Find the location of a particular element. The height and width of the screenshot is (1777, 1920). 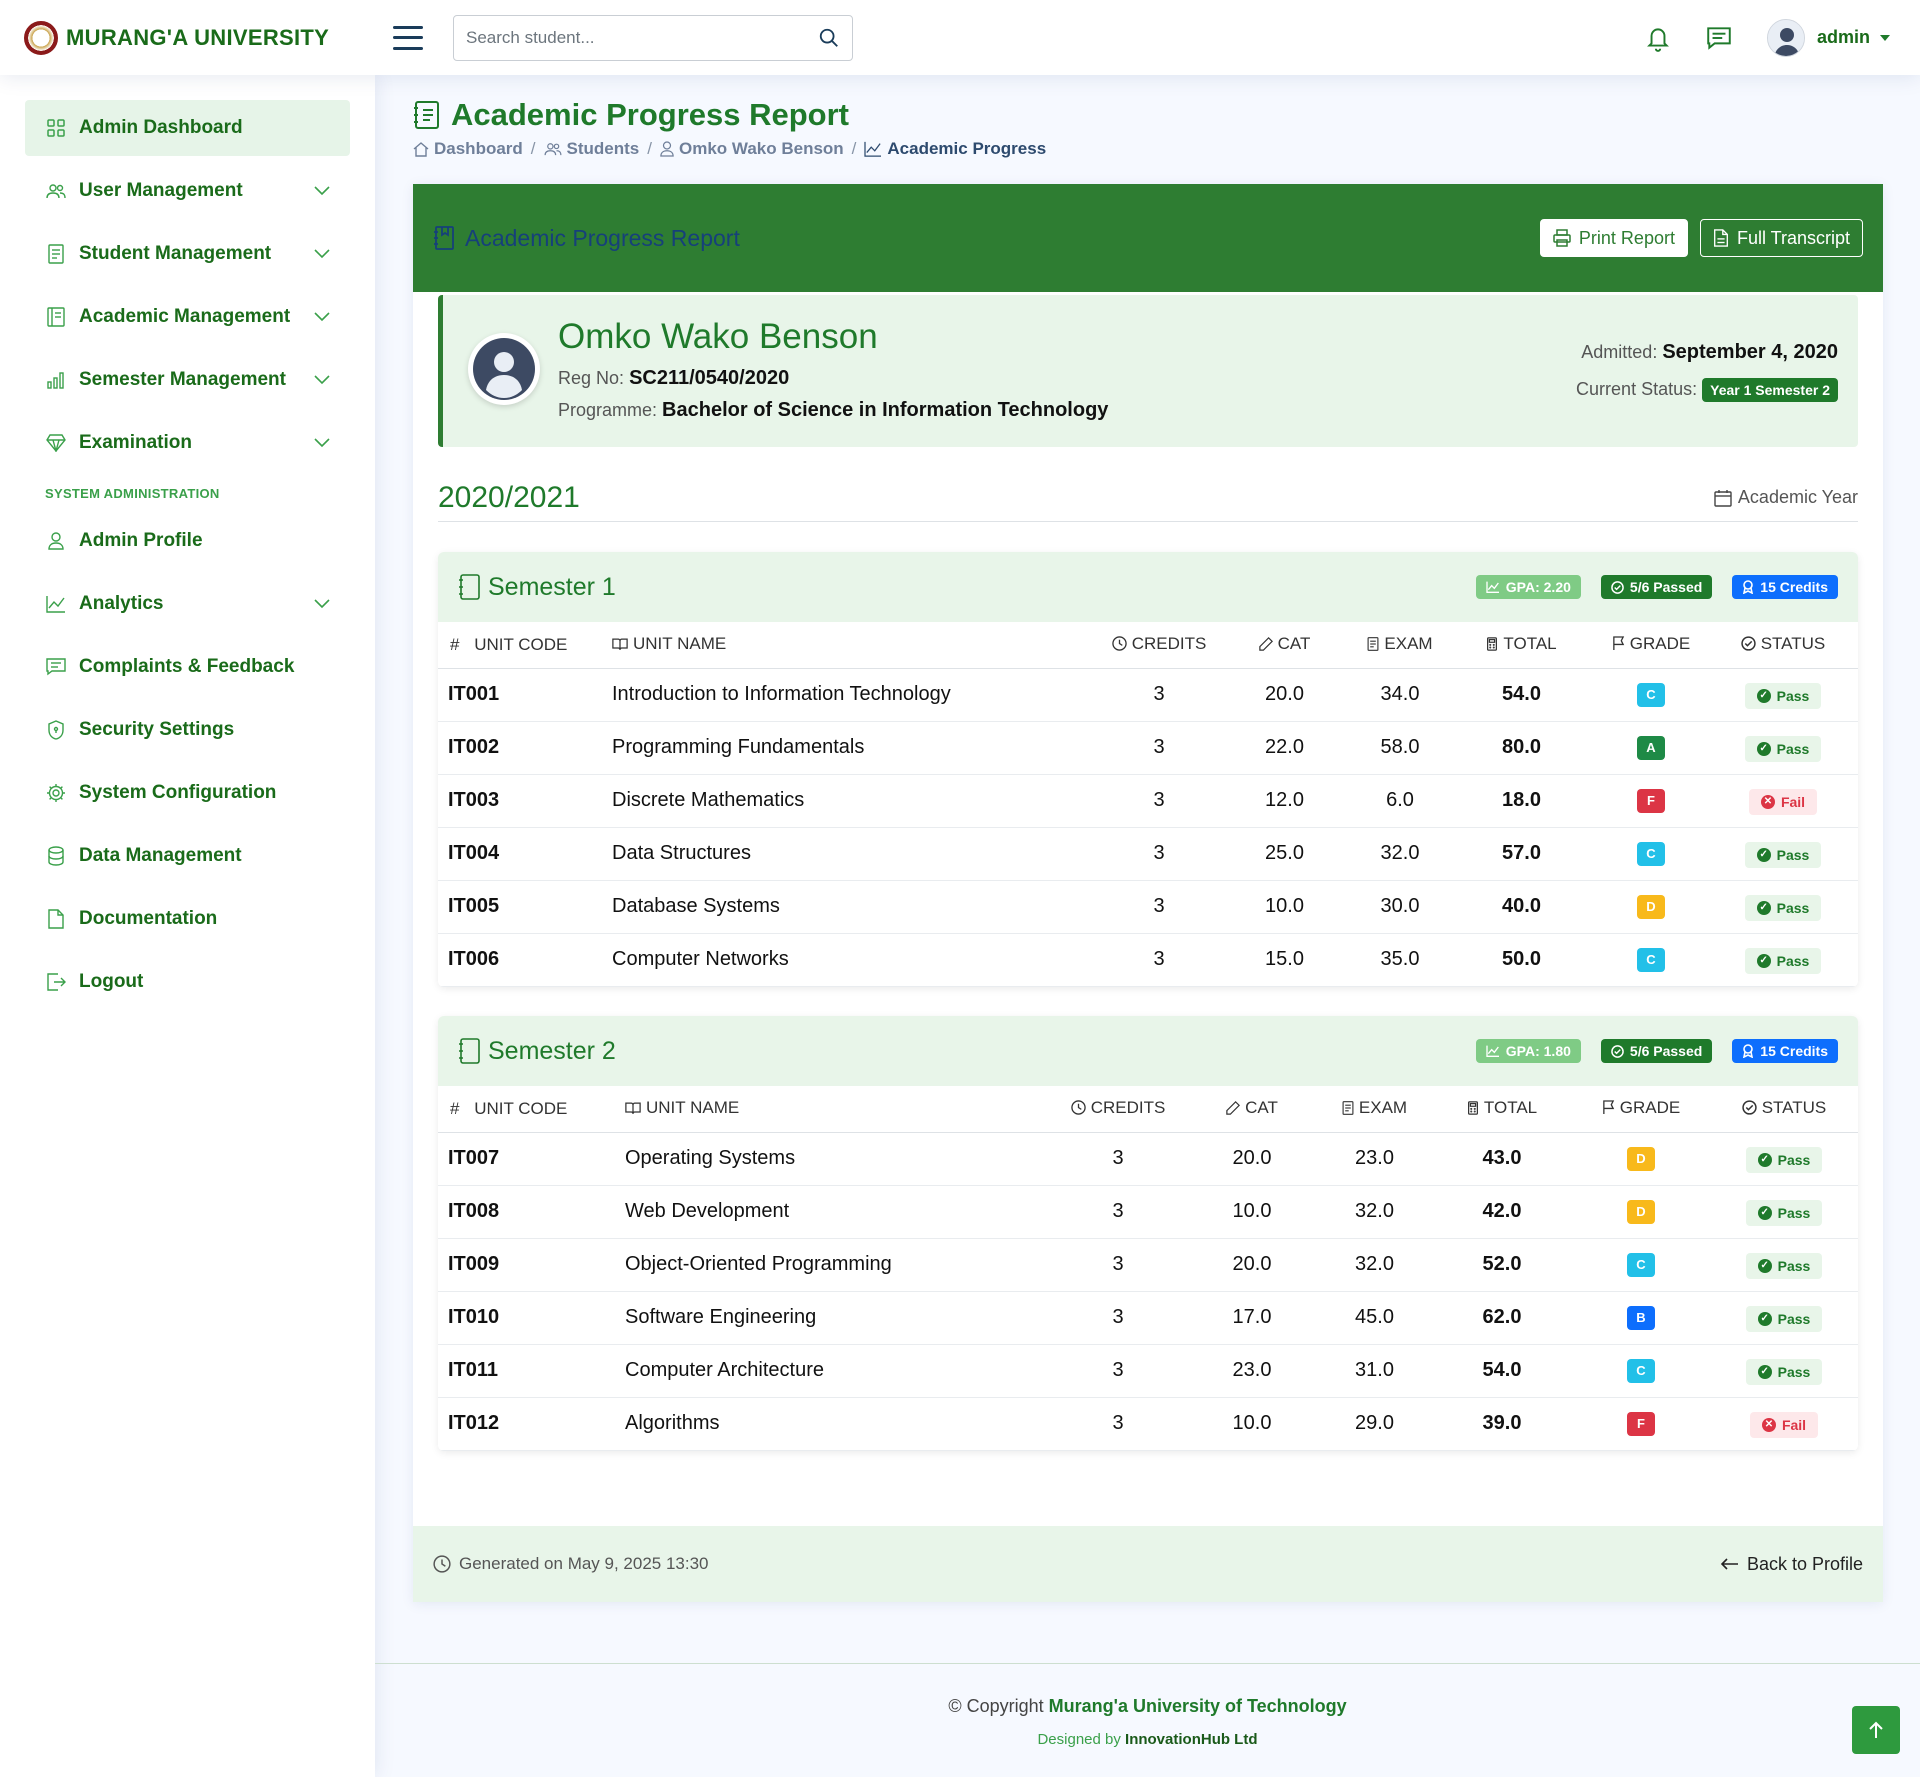

sidebar-item-complaints-feedback: Complaints & Feedback is located at coordinates (187, 667).